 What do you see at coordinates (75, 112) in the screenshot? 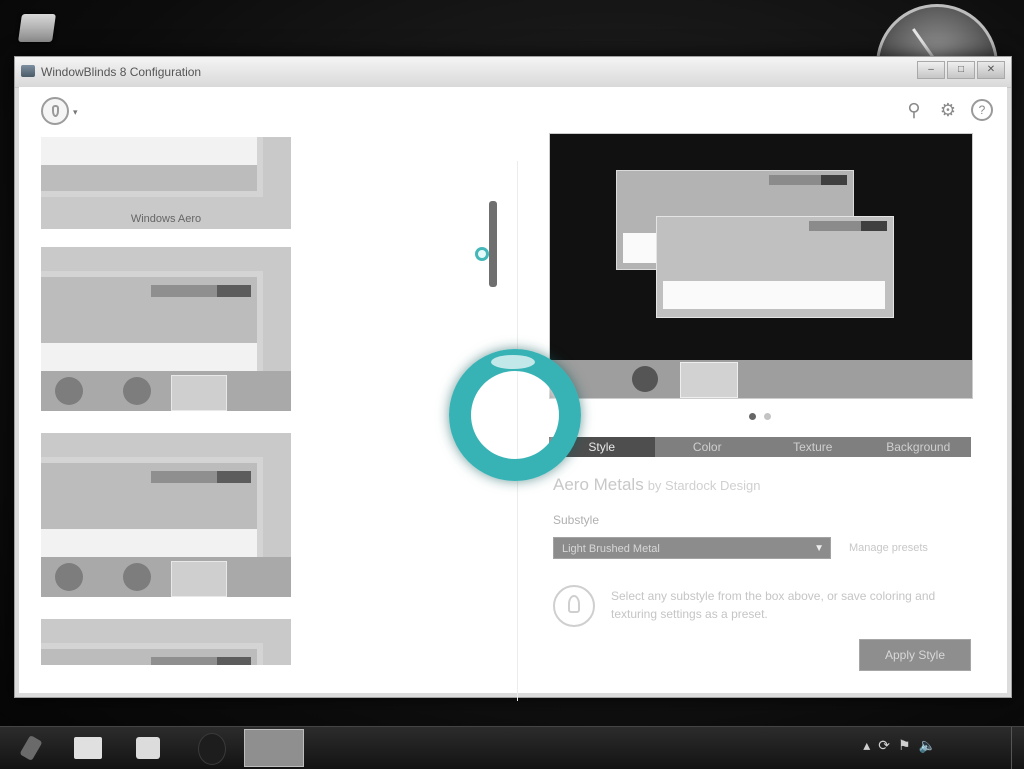
I see `chevron-down-icon: ▾` at bounding box center [75, 112].